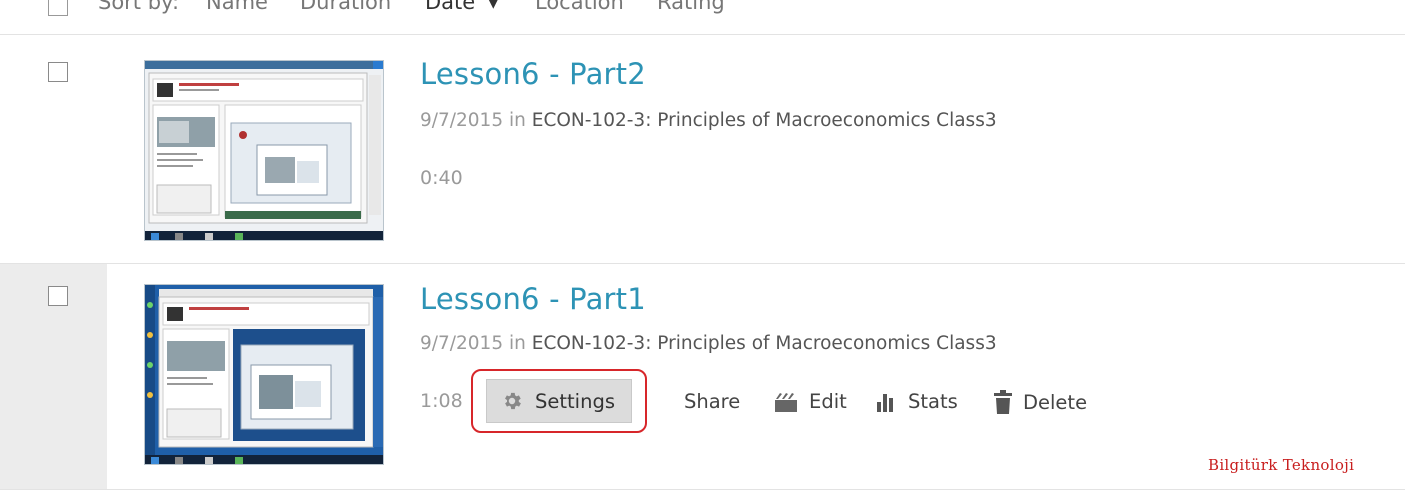 This screenshot has width=1421, height=496. Describe the element at coordinates (513, 401) in the screenshot. I see `gear-icon` at that location.